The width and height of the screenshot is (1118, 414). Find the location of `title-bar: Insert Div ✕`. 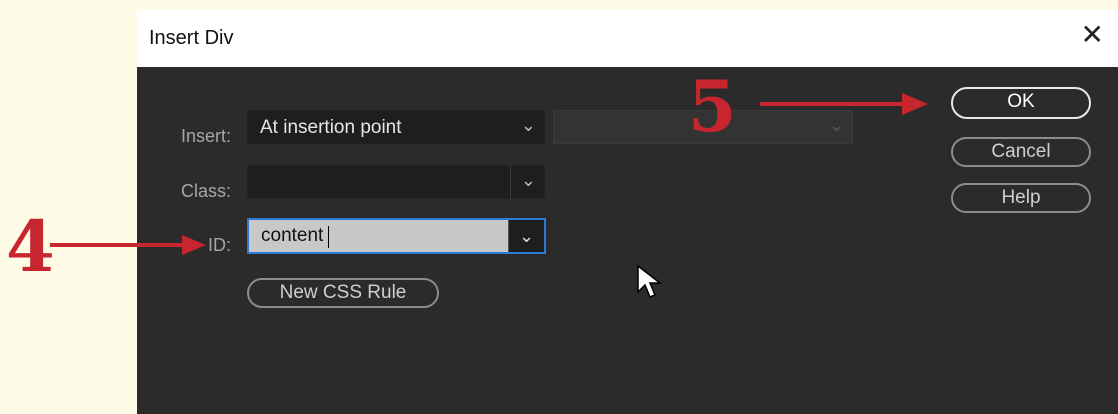

title-bar: Insert Div ✕ is located at coordinates (627, 38).